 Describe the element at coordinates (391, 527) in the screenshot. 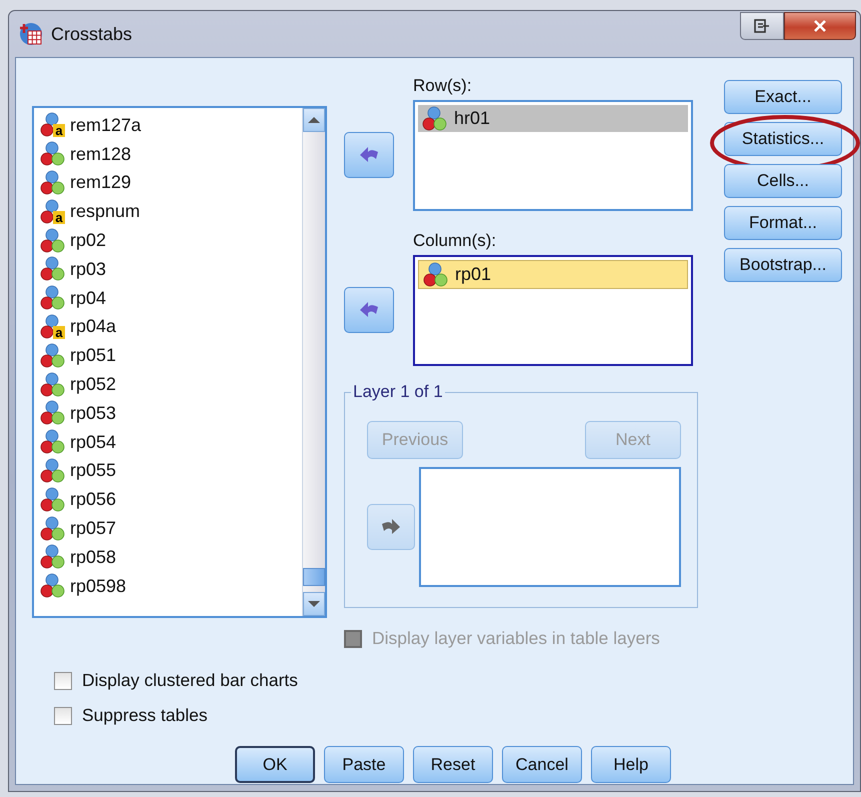

I see `right-arrow-icon` at that location.